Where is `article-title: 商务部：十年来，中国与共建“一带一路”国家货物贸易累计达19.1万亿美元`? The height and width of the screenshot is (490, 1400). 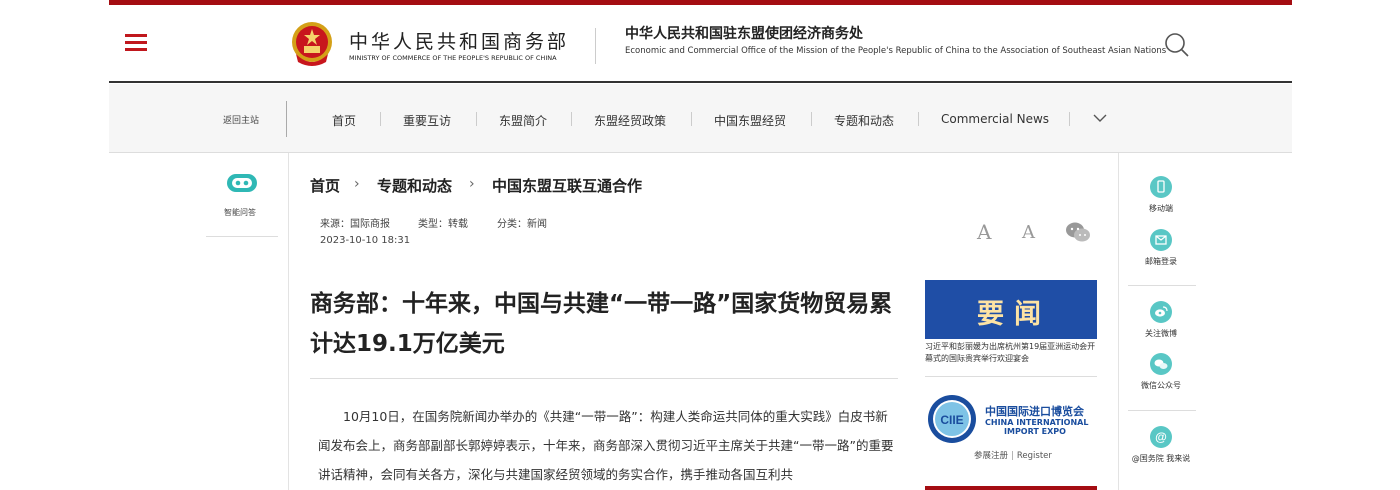
article-title: 商务部：十年来，中国与共建“一带一路”国家货物贸易累计达19.1万亿美元 is located at coordinates (601, 324).